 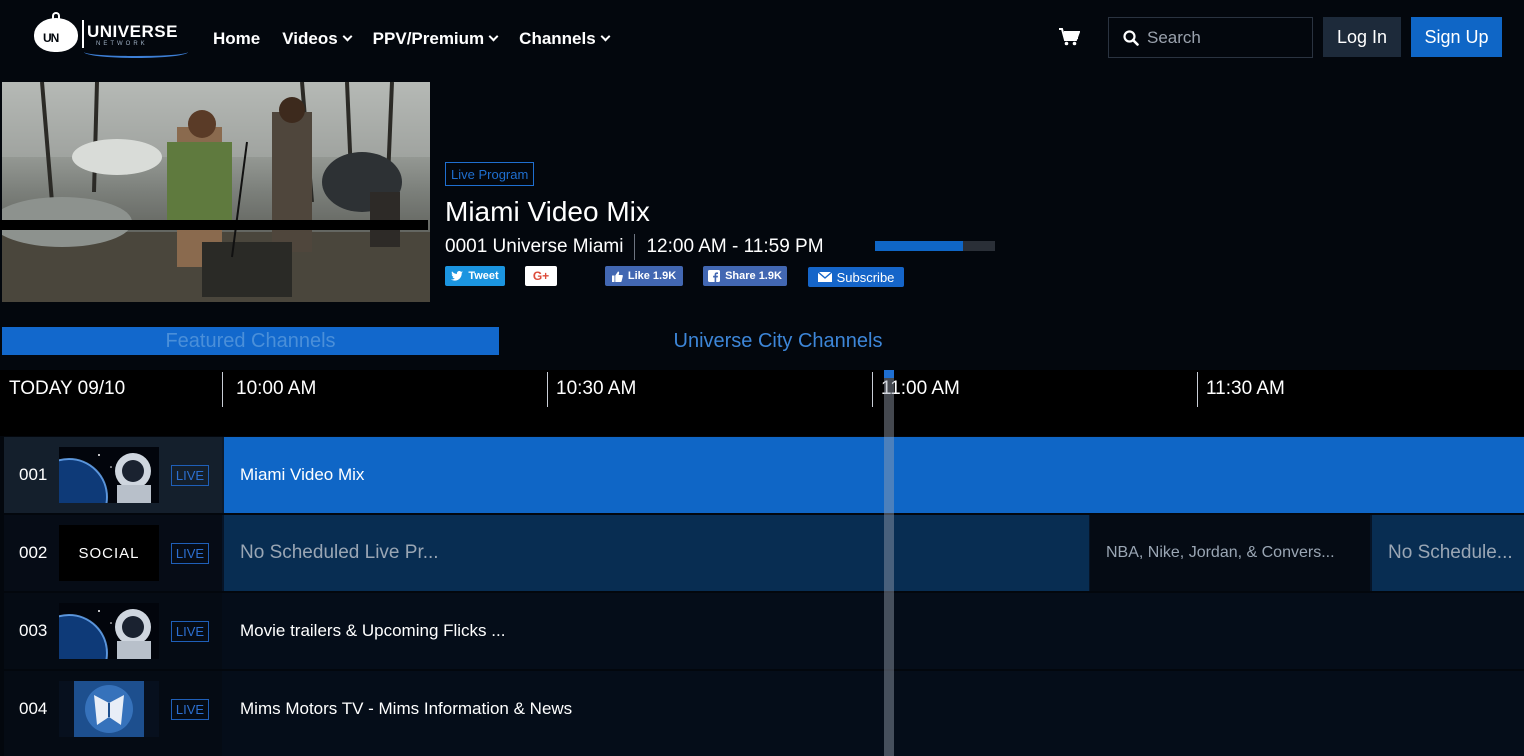 I want to click on program-progress-bar, so click(x=935, y=246).